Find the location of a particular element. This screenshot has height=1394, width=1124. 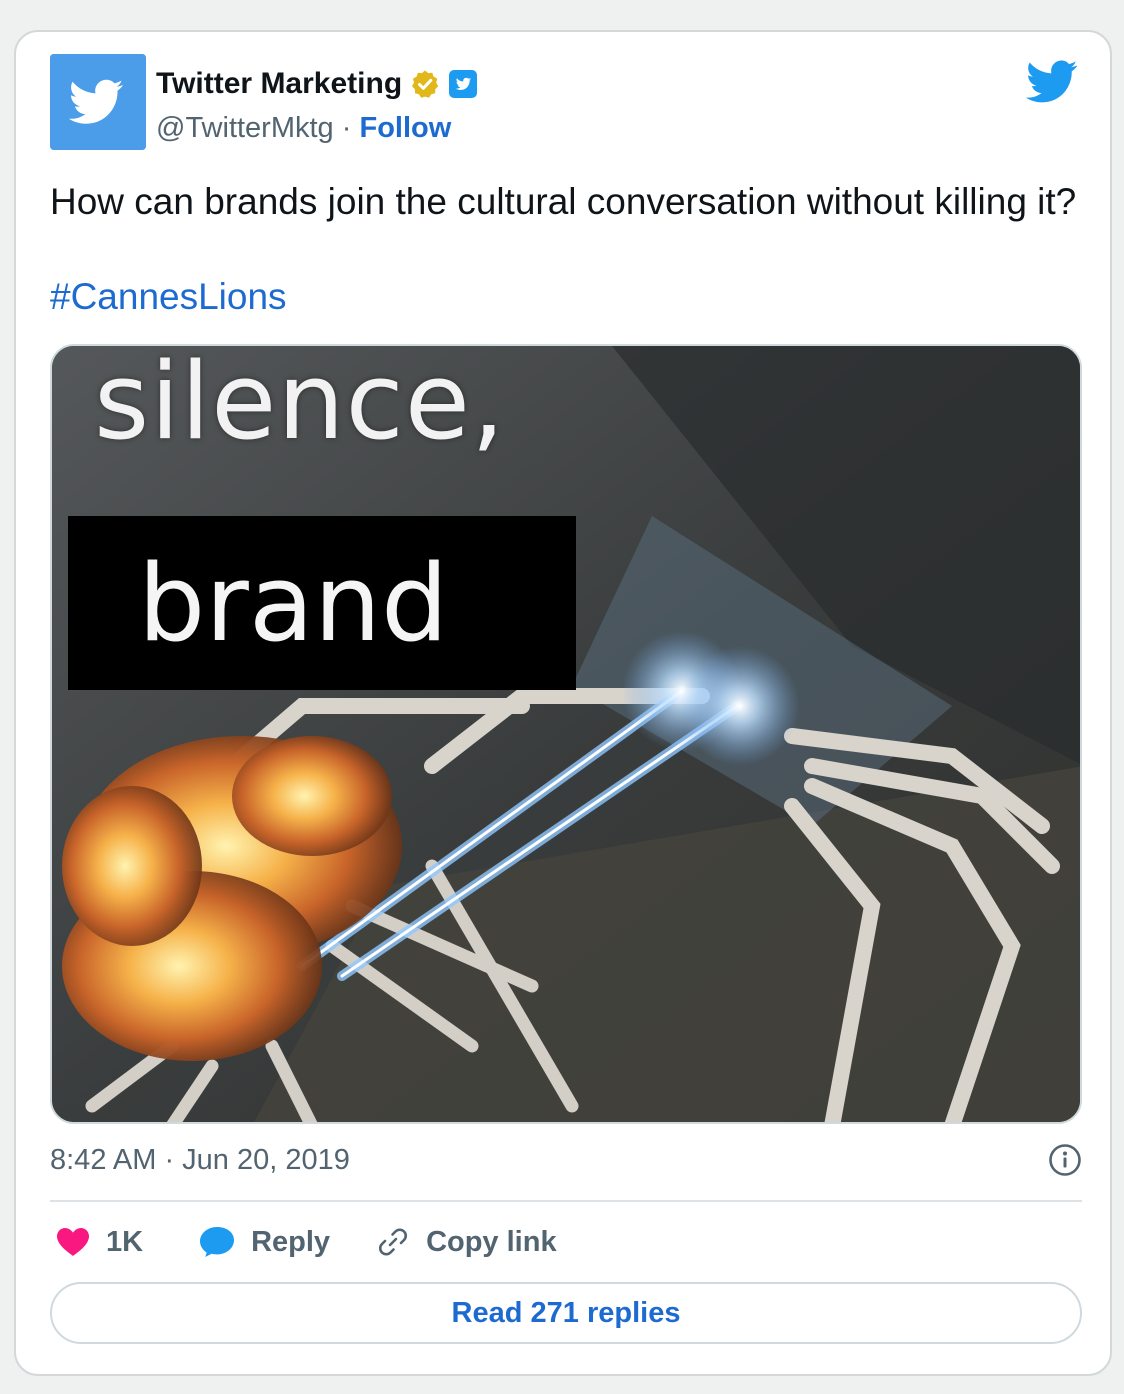

display-name: Twitter Marketing is located at coordinates (279, 84).